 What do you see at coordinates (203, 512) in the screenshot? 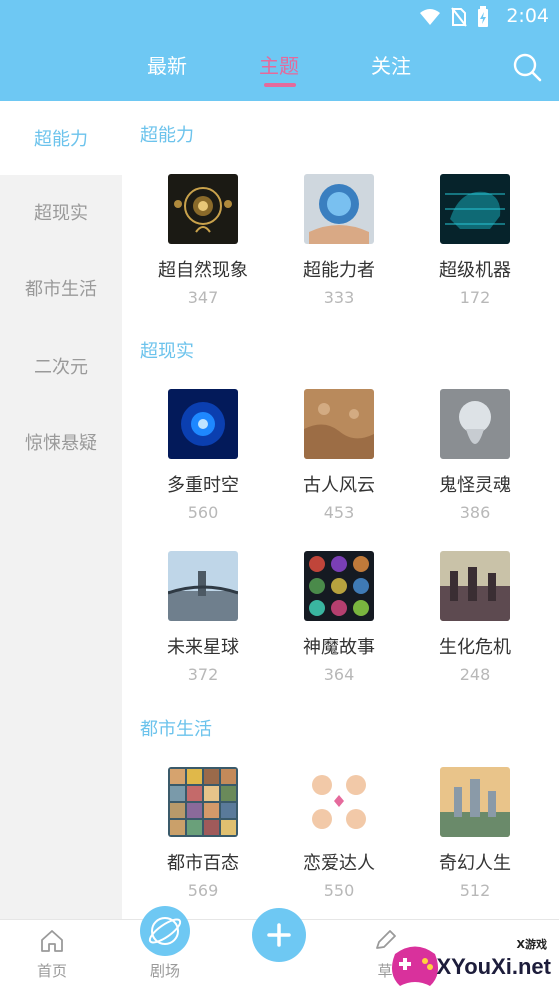
I see `topic-count: 560` at bounding box center [203, 512].